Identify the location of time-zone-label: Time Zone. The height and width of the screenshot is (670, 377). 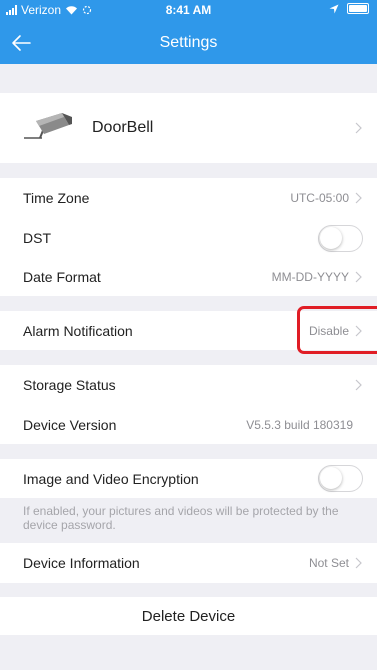
(56, 198).